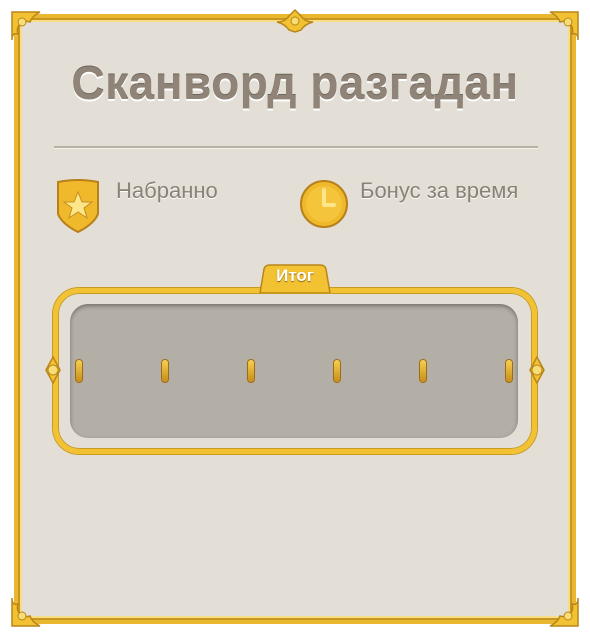  Describe the element at coordinates (295, 275) in the screenshot. I see `result-tab-label: Итог` at that location.